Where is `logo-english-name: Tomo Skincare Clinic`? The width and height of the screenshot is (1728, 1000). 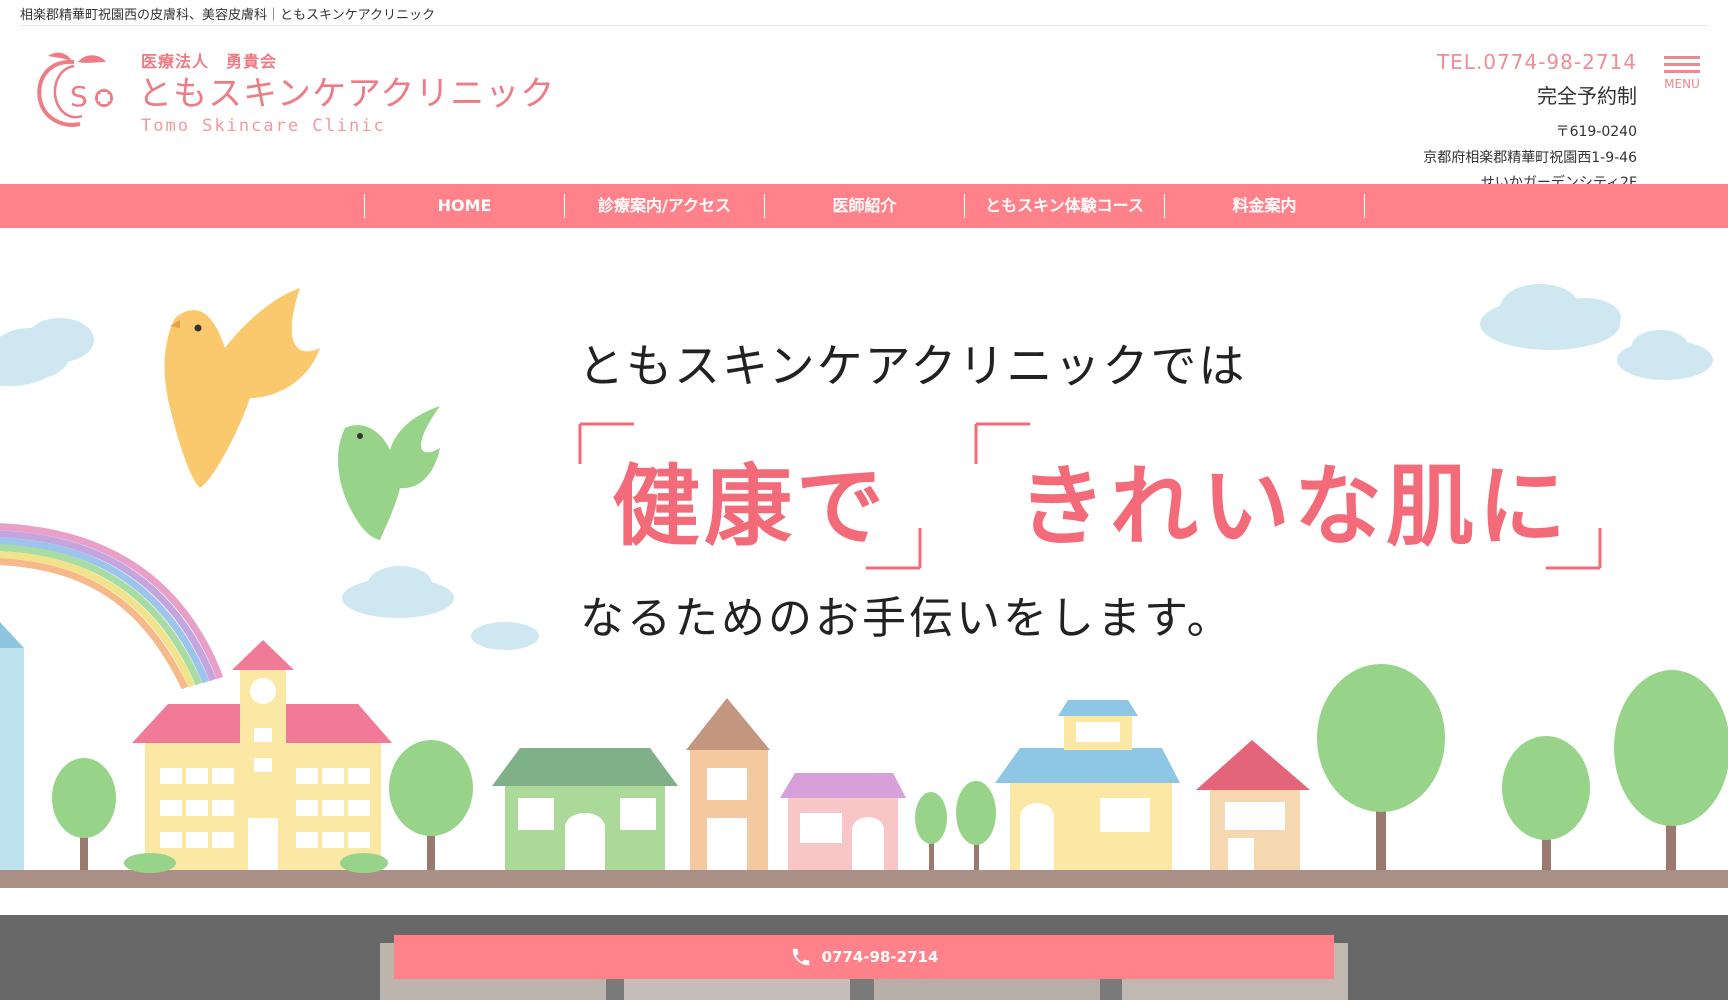
logo-english-name: Tomo Skincare Clinic is located at coordinates (263, 126).